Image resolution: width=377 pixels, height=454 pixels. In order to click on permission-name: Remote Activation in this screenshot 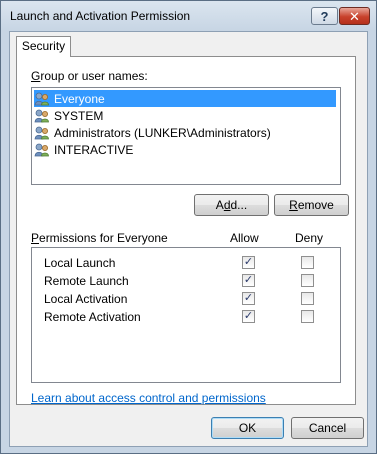, I will do `click(92, 317)`.